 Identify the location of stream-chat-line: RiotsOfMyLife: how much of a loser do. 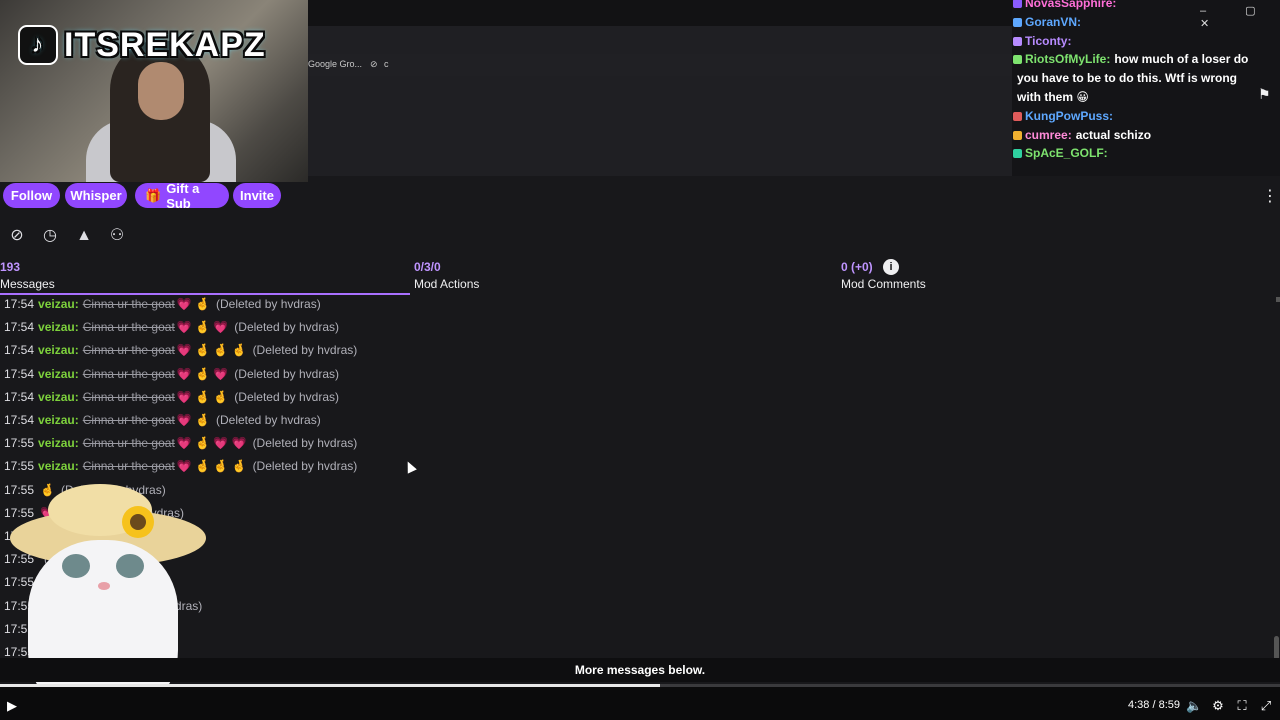
(1130, 59).